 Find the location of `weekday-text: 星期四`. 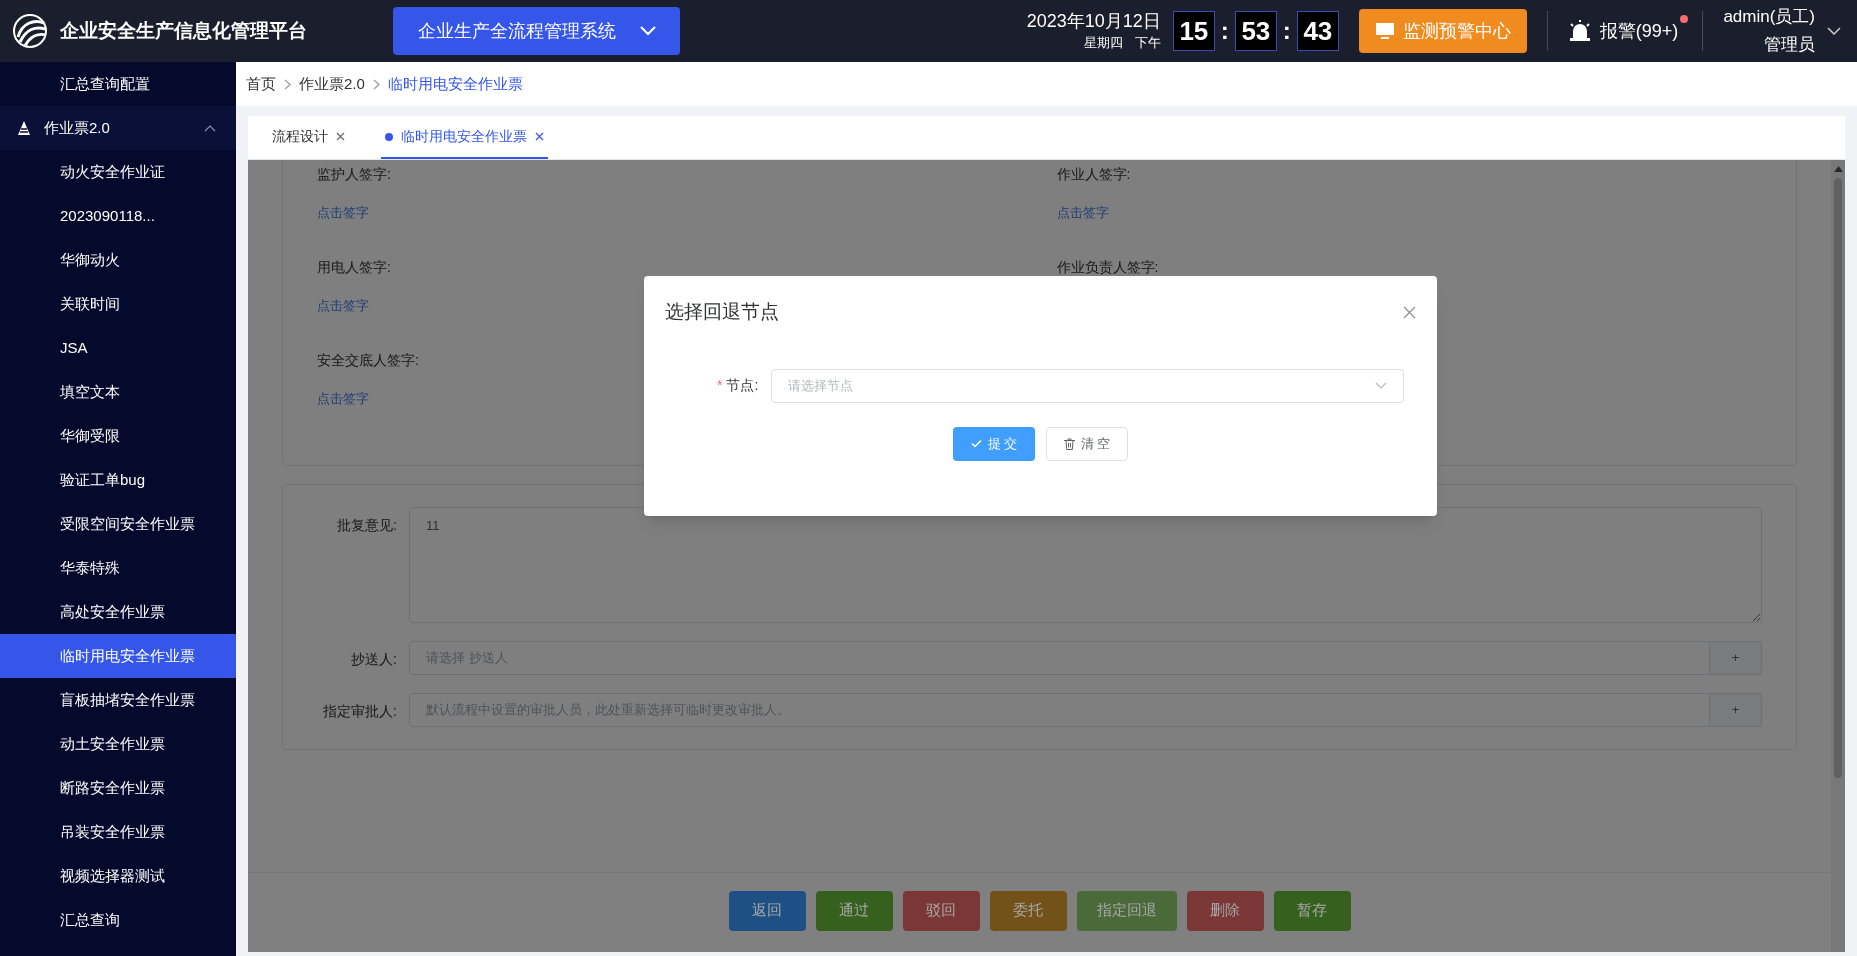

weekday-text: 星期四 is located at coordinates (1103, 43).